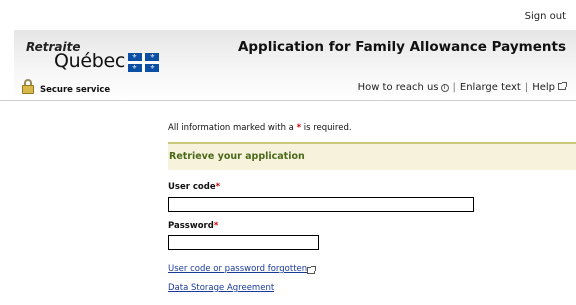  I want to click on sign-out-link: Sign out, so click(545, 16).